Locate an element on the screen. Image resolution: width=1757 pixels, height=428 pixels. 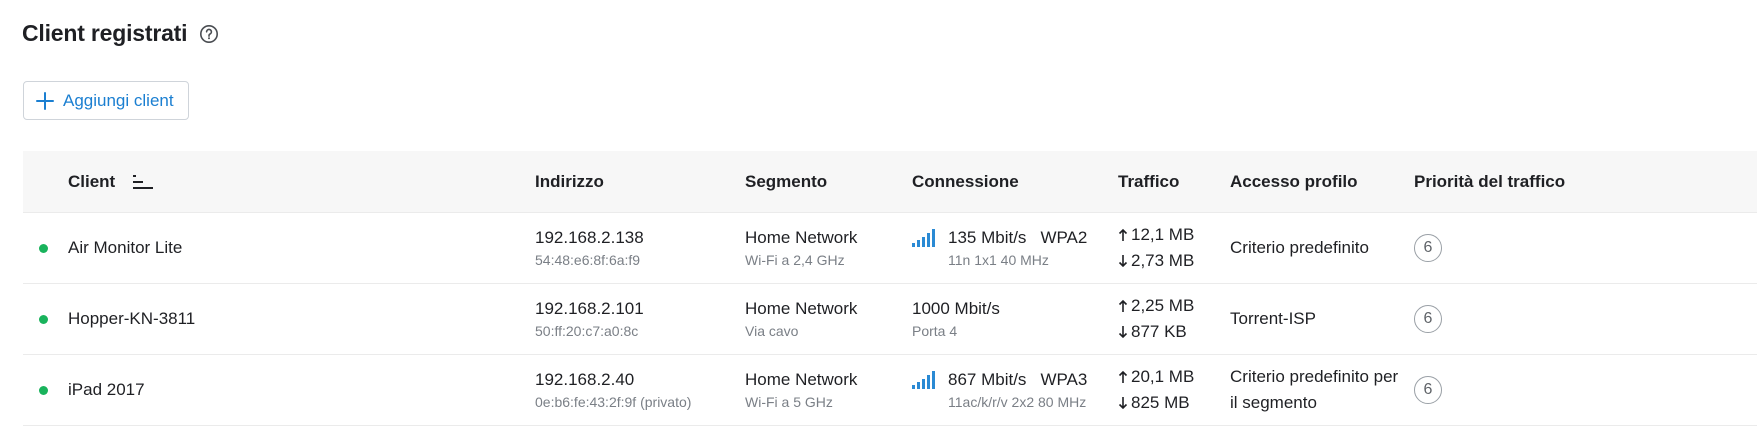
security-type: WPA3 is located at coordinates (1064, 379).